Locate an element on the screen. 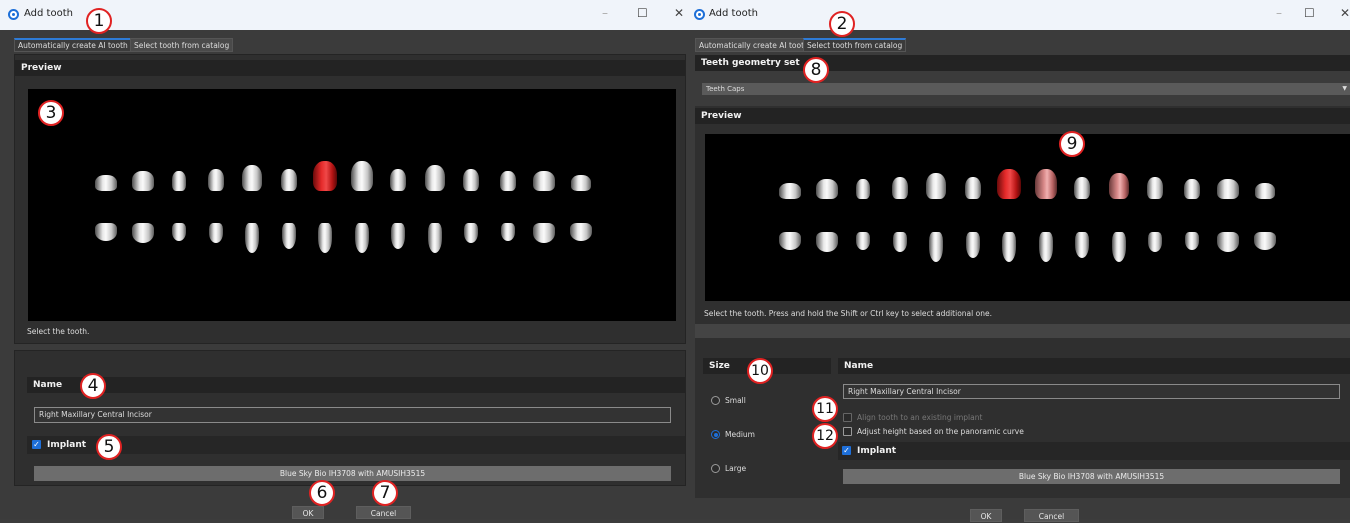  callout-marker: 3 is located at coordinates (51, 113).